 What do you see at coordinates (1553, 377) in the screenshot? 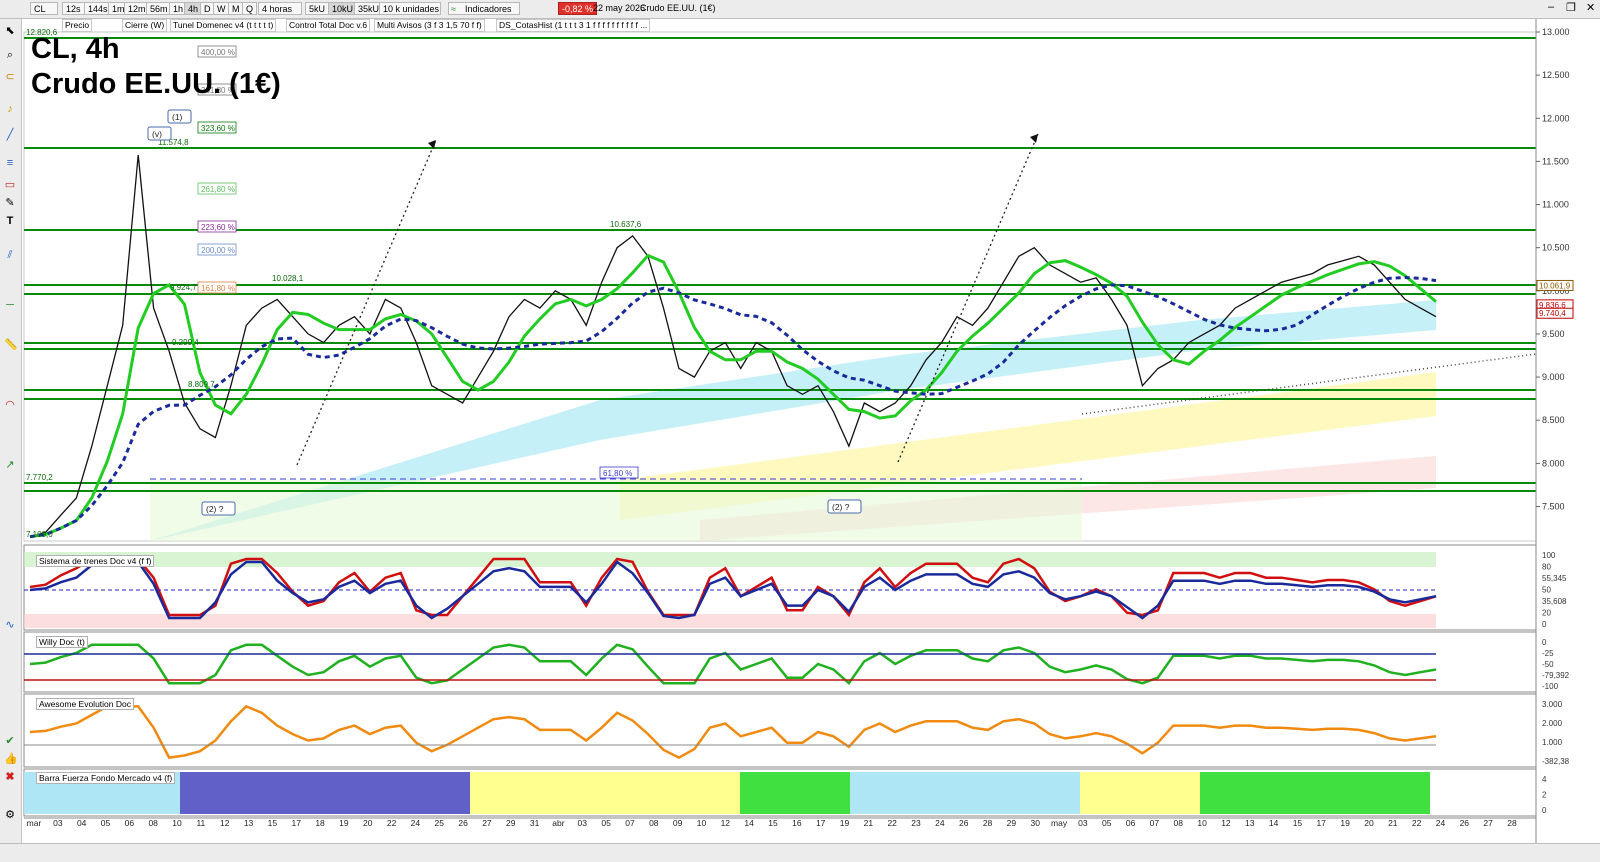
I see `price-tick-label: 9.000` at bounding box center [1553, 377].